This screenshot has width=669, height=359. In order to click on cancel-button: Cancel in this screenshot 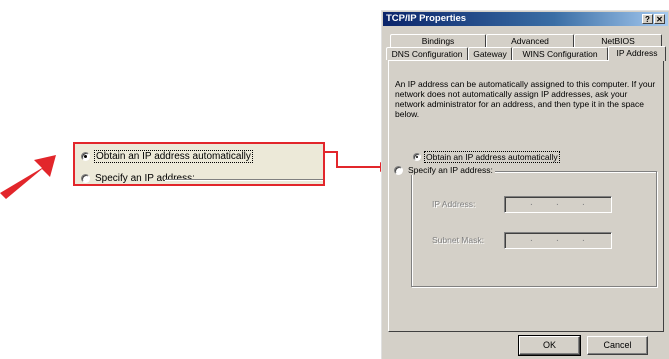, I will do `click(617, 345)`.